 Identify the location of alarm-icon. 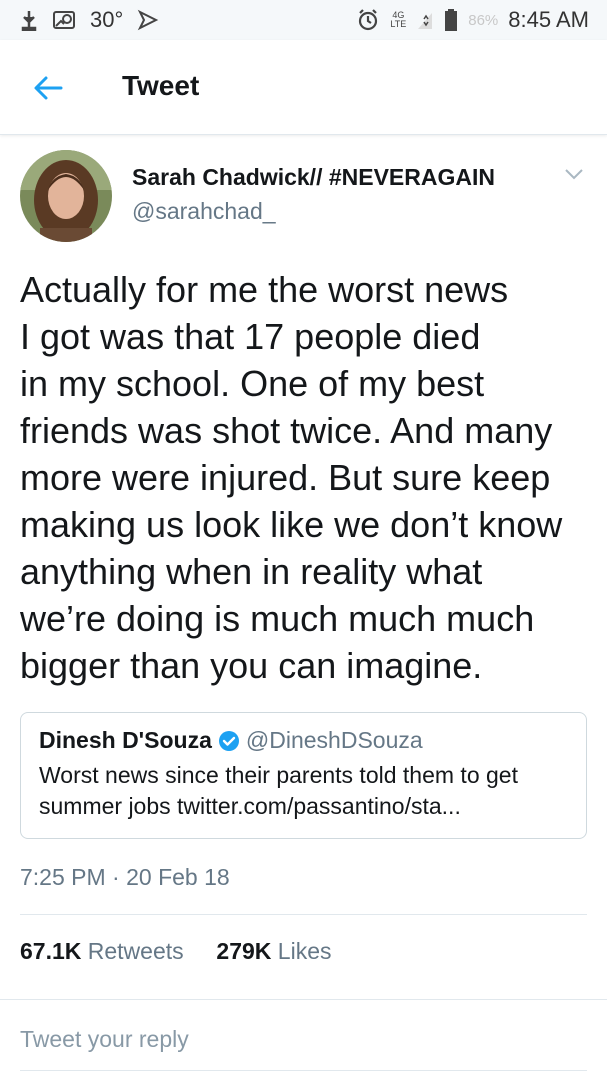
(368, 20).